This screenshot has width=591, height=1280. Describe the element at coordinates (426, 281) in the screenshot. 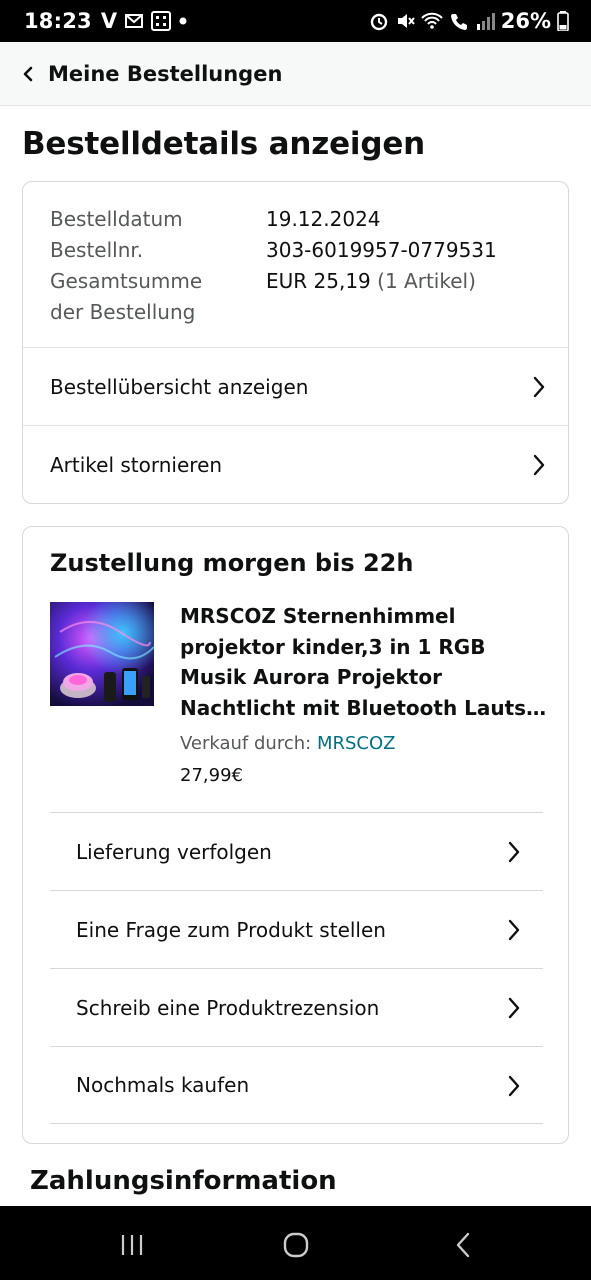

I see `order-item-count: (1 Artikel)` at that location.